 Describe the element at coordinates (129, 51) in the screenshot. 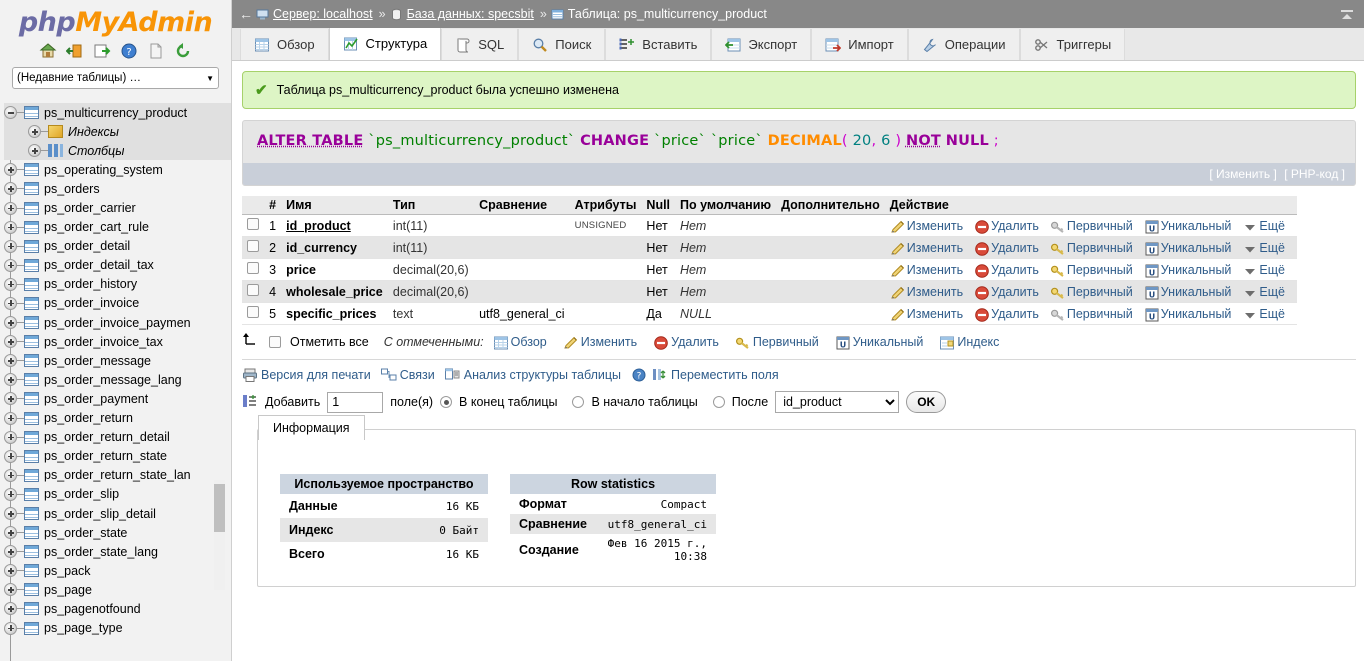

I see `help-icon: ?` at that location.